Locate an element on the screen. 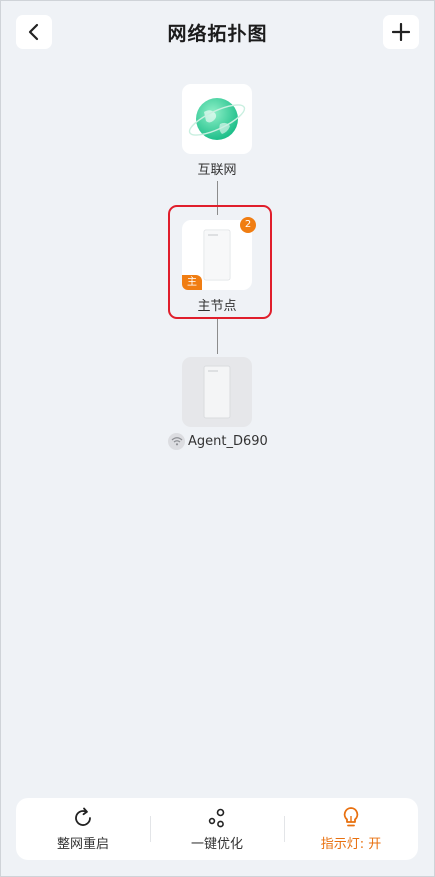 Image resolution: width=435 pixels, height=877 pixels. main-node-label: 主节点 is located at coordinates (217, 306).